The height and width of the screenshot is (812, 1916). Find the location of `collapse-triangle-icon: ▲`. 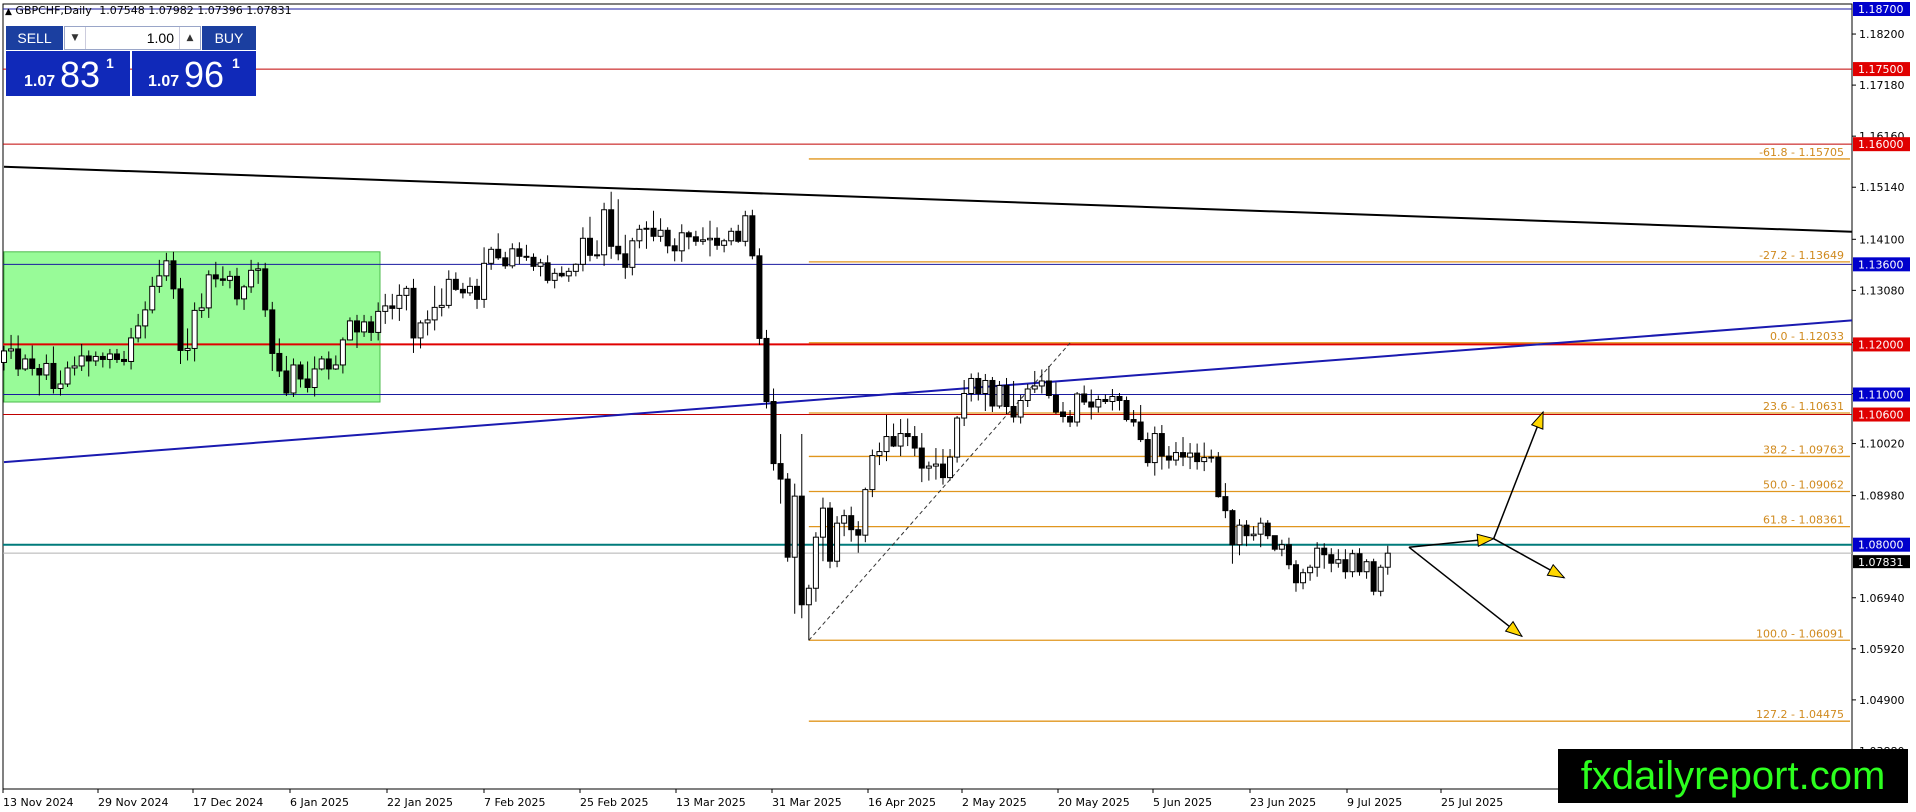

collapse-triangle-icon: ▲ is located at coordinates (8, 12).